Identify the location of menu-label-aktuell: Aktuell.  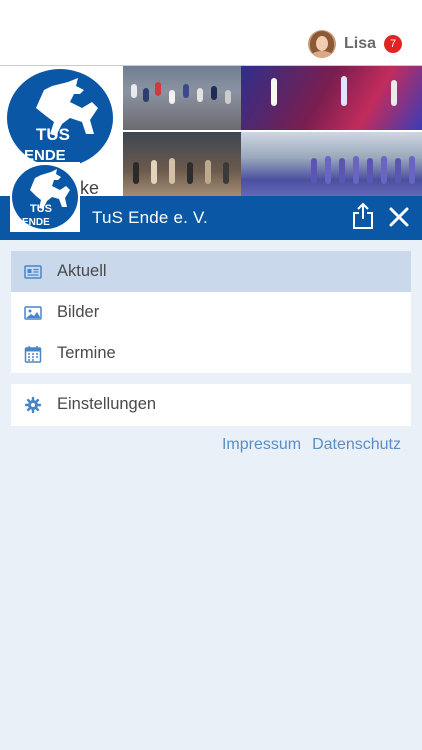
(82, 271).